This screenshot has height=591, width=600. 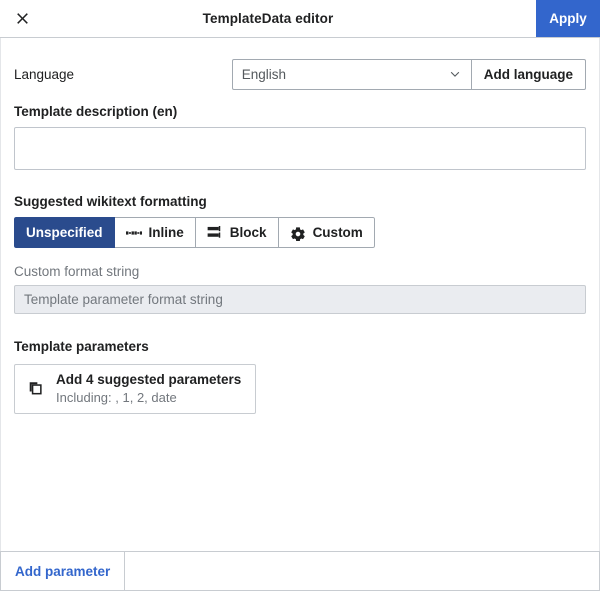 What do you see at coordinates (298, 233) in the screenshot?
I see `gear-icon` at bounding box center [298, 233].